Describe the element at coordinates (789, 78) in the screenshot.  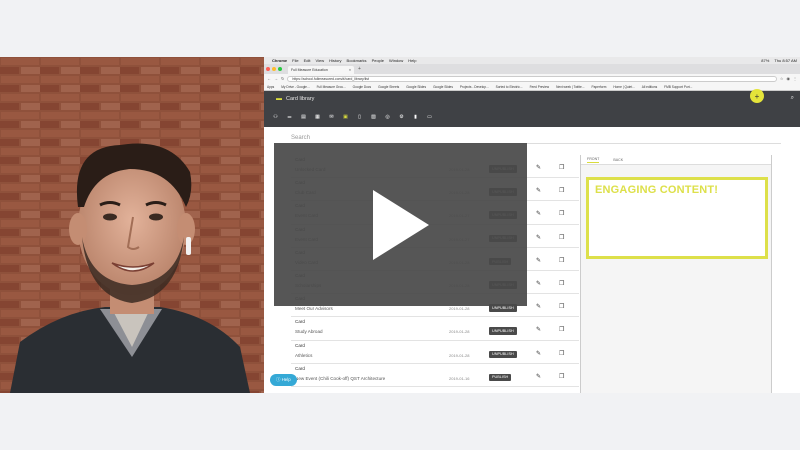
I see `extensions-icon: ◉` at that location.